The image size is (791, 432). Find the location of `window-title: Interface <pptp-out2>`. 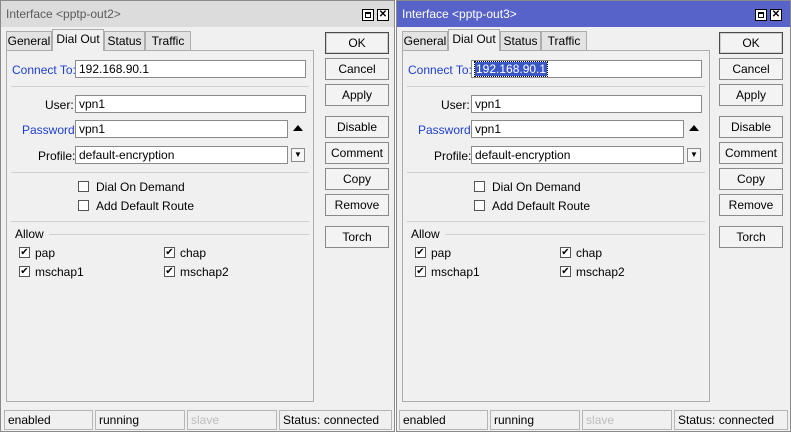

window-title: Interface <pptp-out2> is located at coordinates (63, 14).